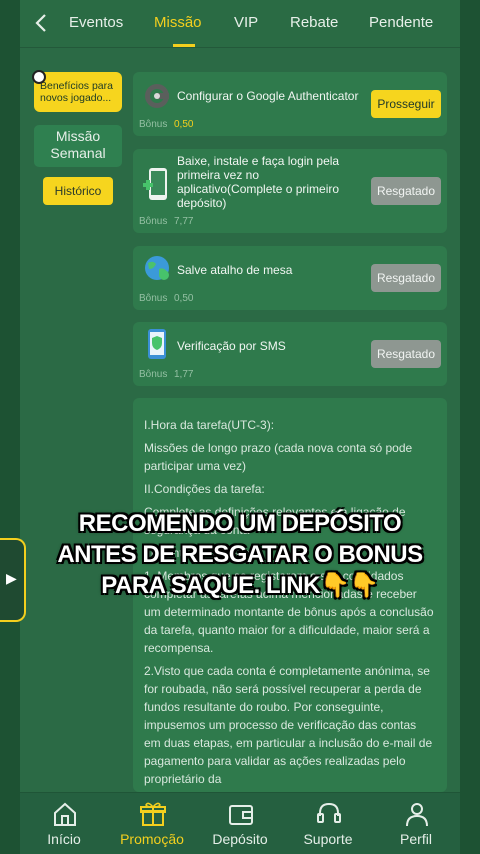  I want to click on soccer-ball-icon, so click(39, 77).